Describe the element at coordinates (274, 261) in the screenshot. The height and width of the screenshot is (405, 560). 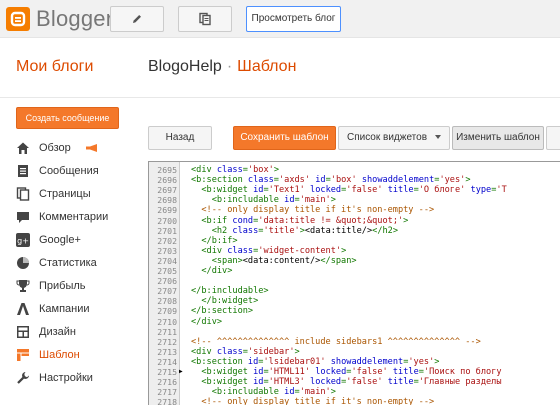
I see `code-text: <span><data:content/></span>` at that location.